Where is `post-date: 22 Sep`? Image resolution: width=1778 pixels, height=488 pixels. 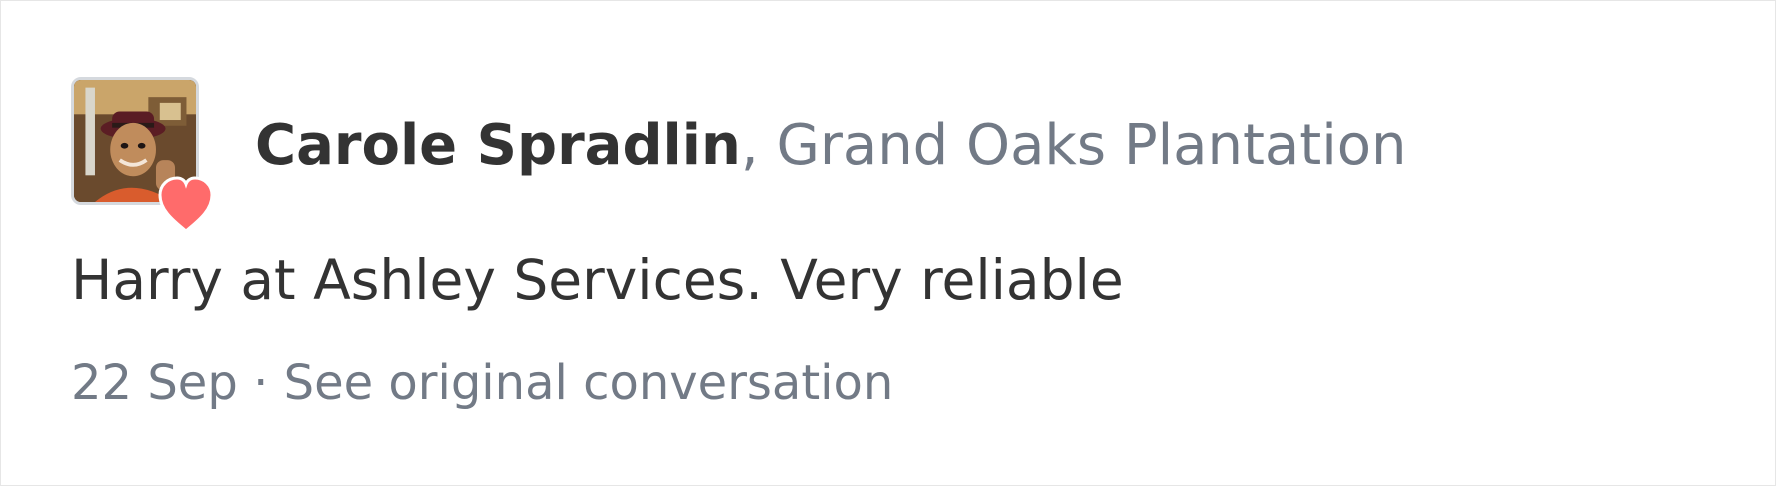 post-date: 22 Sep is located at coordinates (154, 383).